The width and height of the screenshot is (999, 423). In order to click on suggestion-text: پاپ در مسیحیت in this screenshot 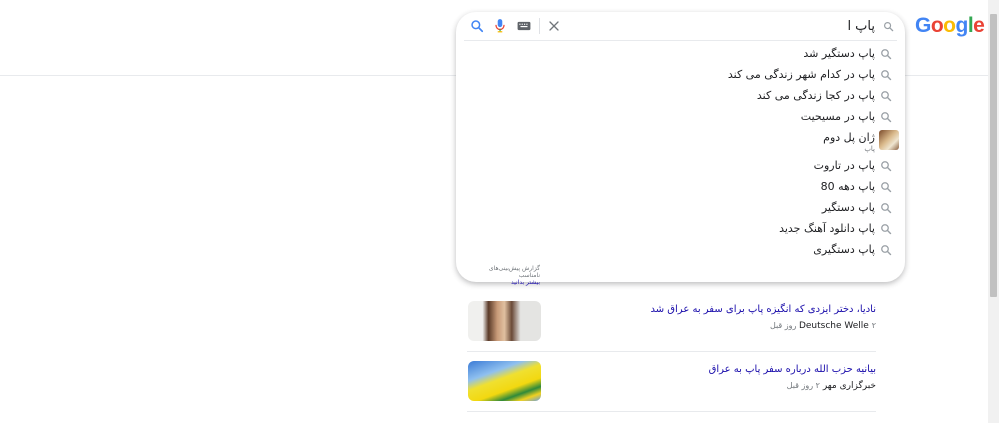, I will do `click(837, 116)`.